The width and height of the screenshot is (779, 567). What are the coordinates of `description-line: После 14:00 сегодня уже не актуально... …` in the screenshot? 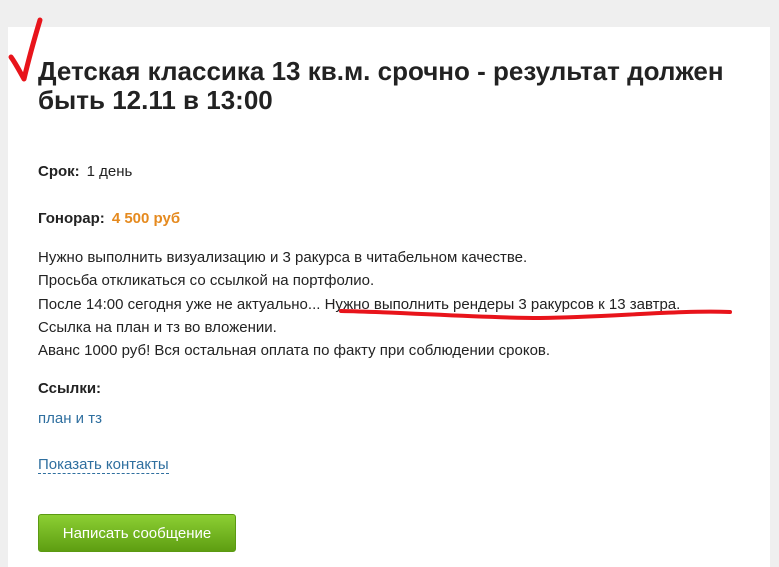 It's located at (359, 304).